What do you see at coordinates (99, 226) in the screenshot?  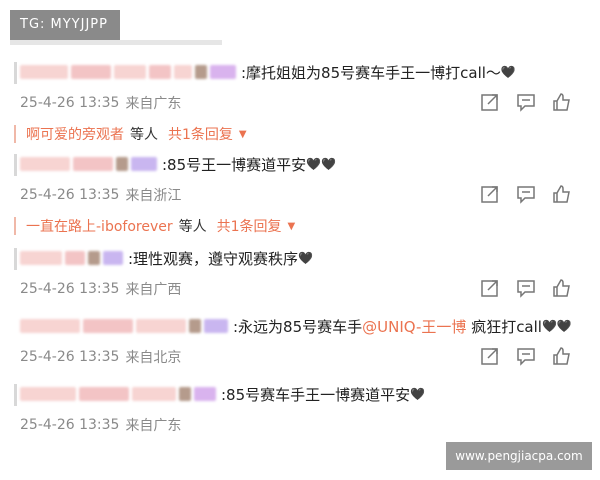 I see `reply-author-link: 一直在路上-iboforever` at bounding box center [99, 226].